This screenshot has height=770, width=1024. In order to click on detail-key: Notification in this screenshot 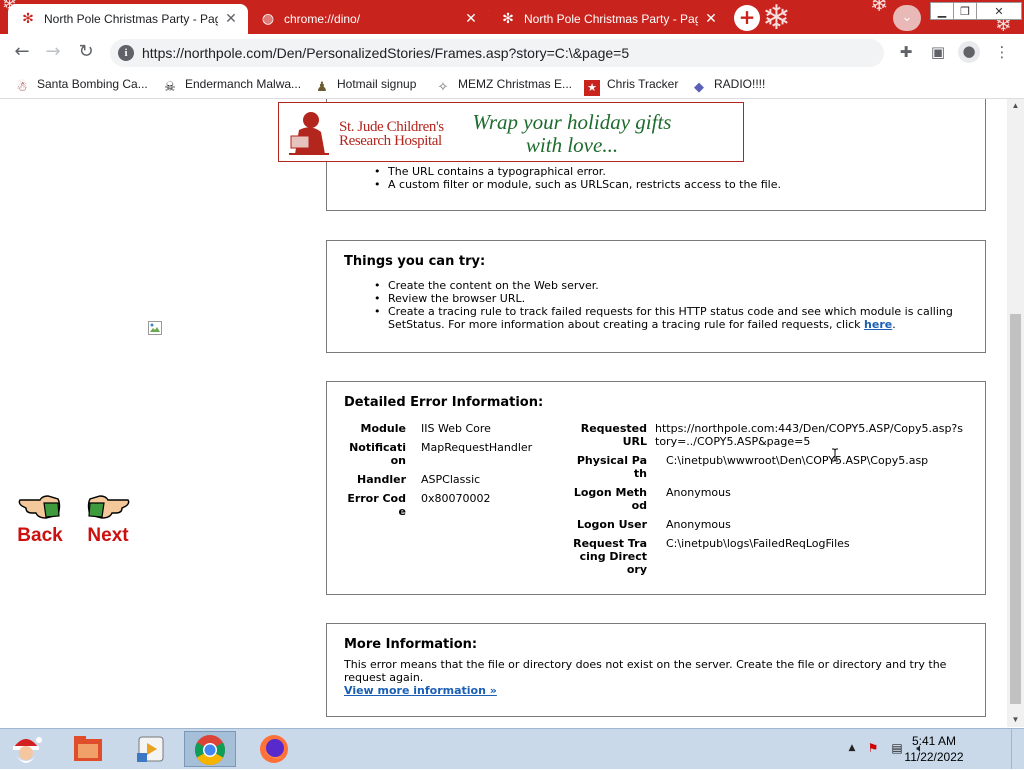, I will do `click(377, 454)`.